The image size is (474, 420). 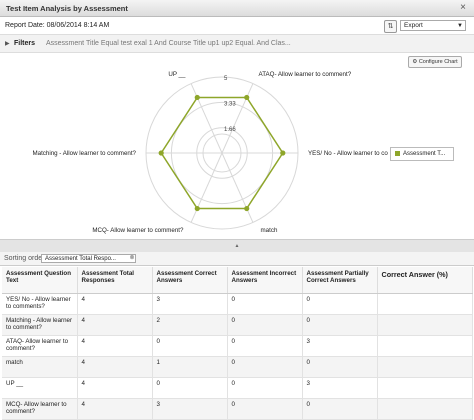 I want to click on configure-chart-label: Configure Chart, so click(x=438, y=62).